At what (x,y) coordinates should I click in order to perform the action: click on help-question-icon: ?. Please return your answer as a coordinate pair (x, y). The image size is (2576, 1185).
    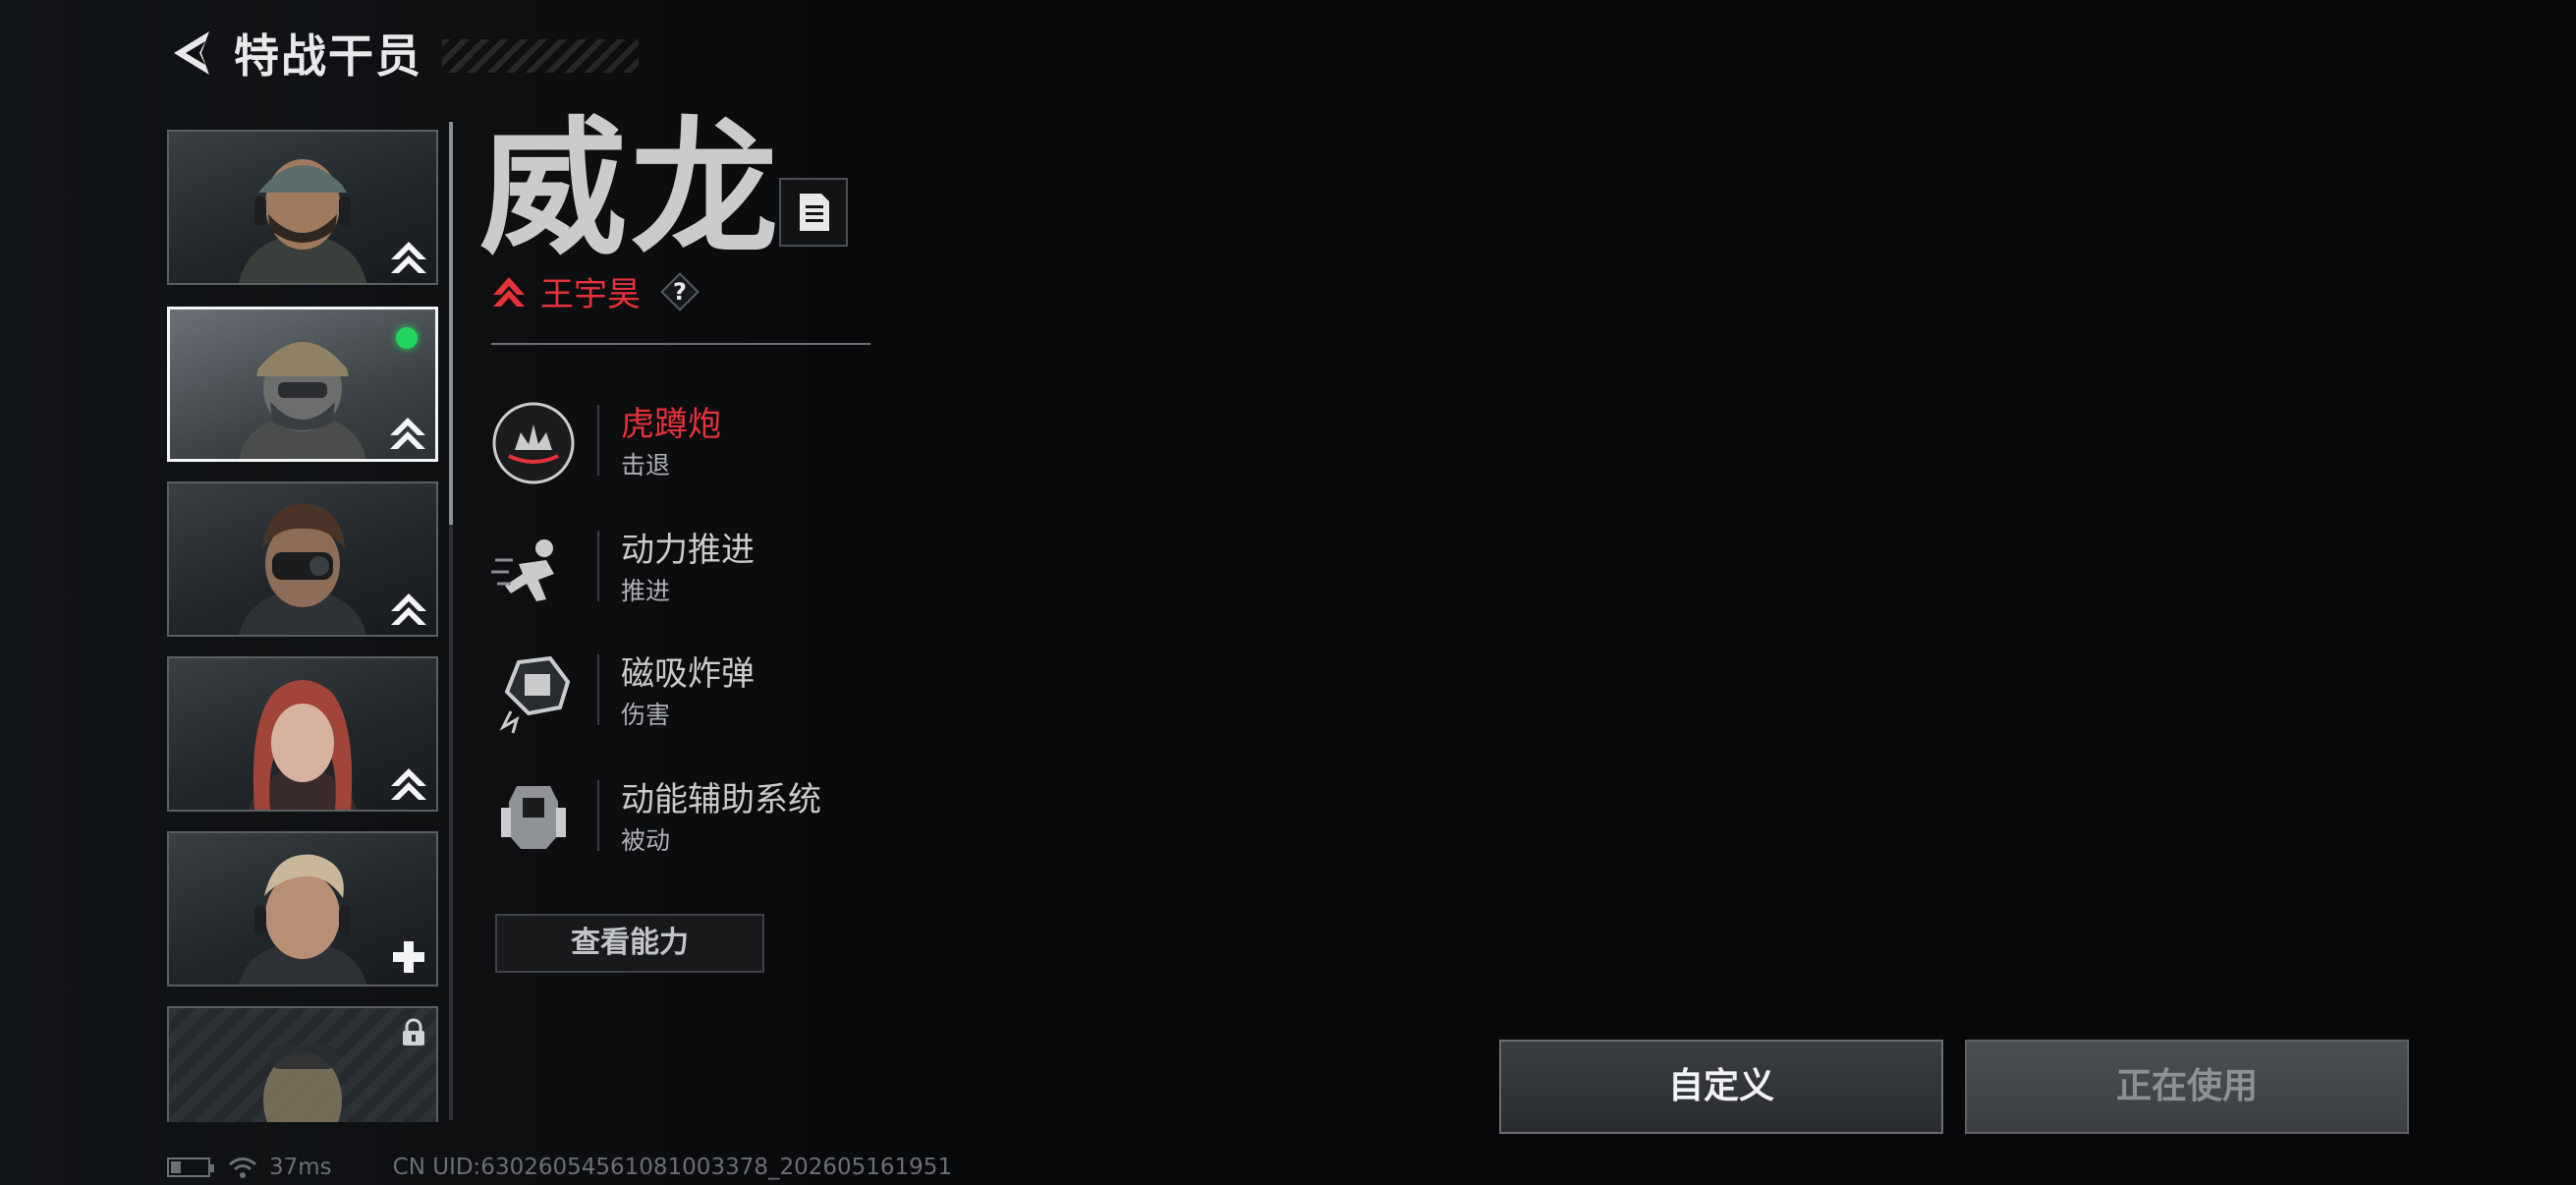
    Looking at the image, I should click on (680, 291).